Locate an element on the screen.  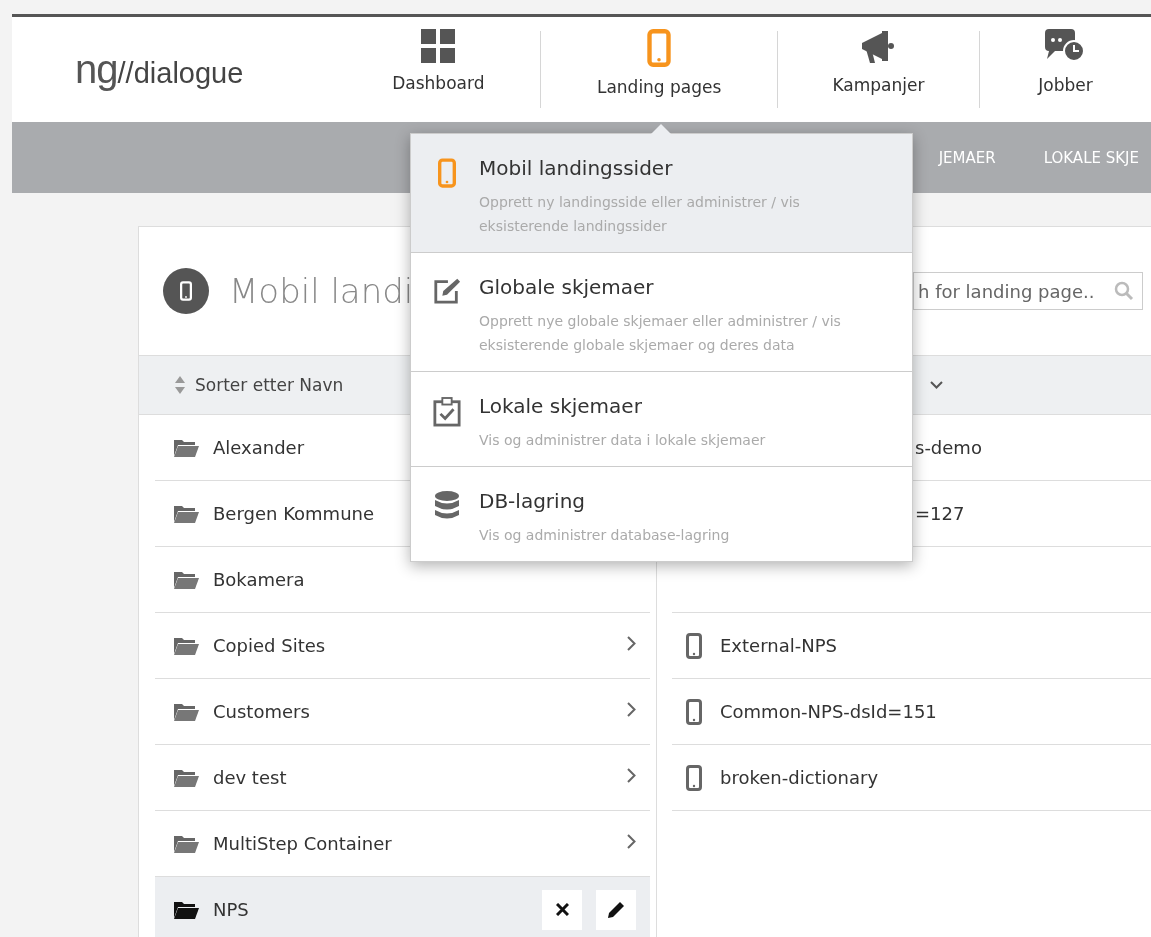
page-name: =127 is located at coordinates (940, 513).